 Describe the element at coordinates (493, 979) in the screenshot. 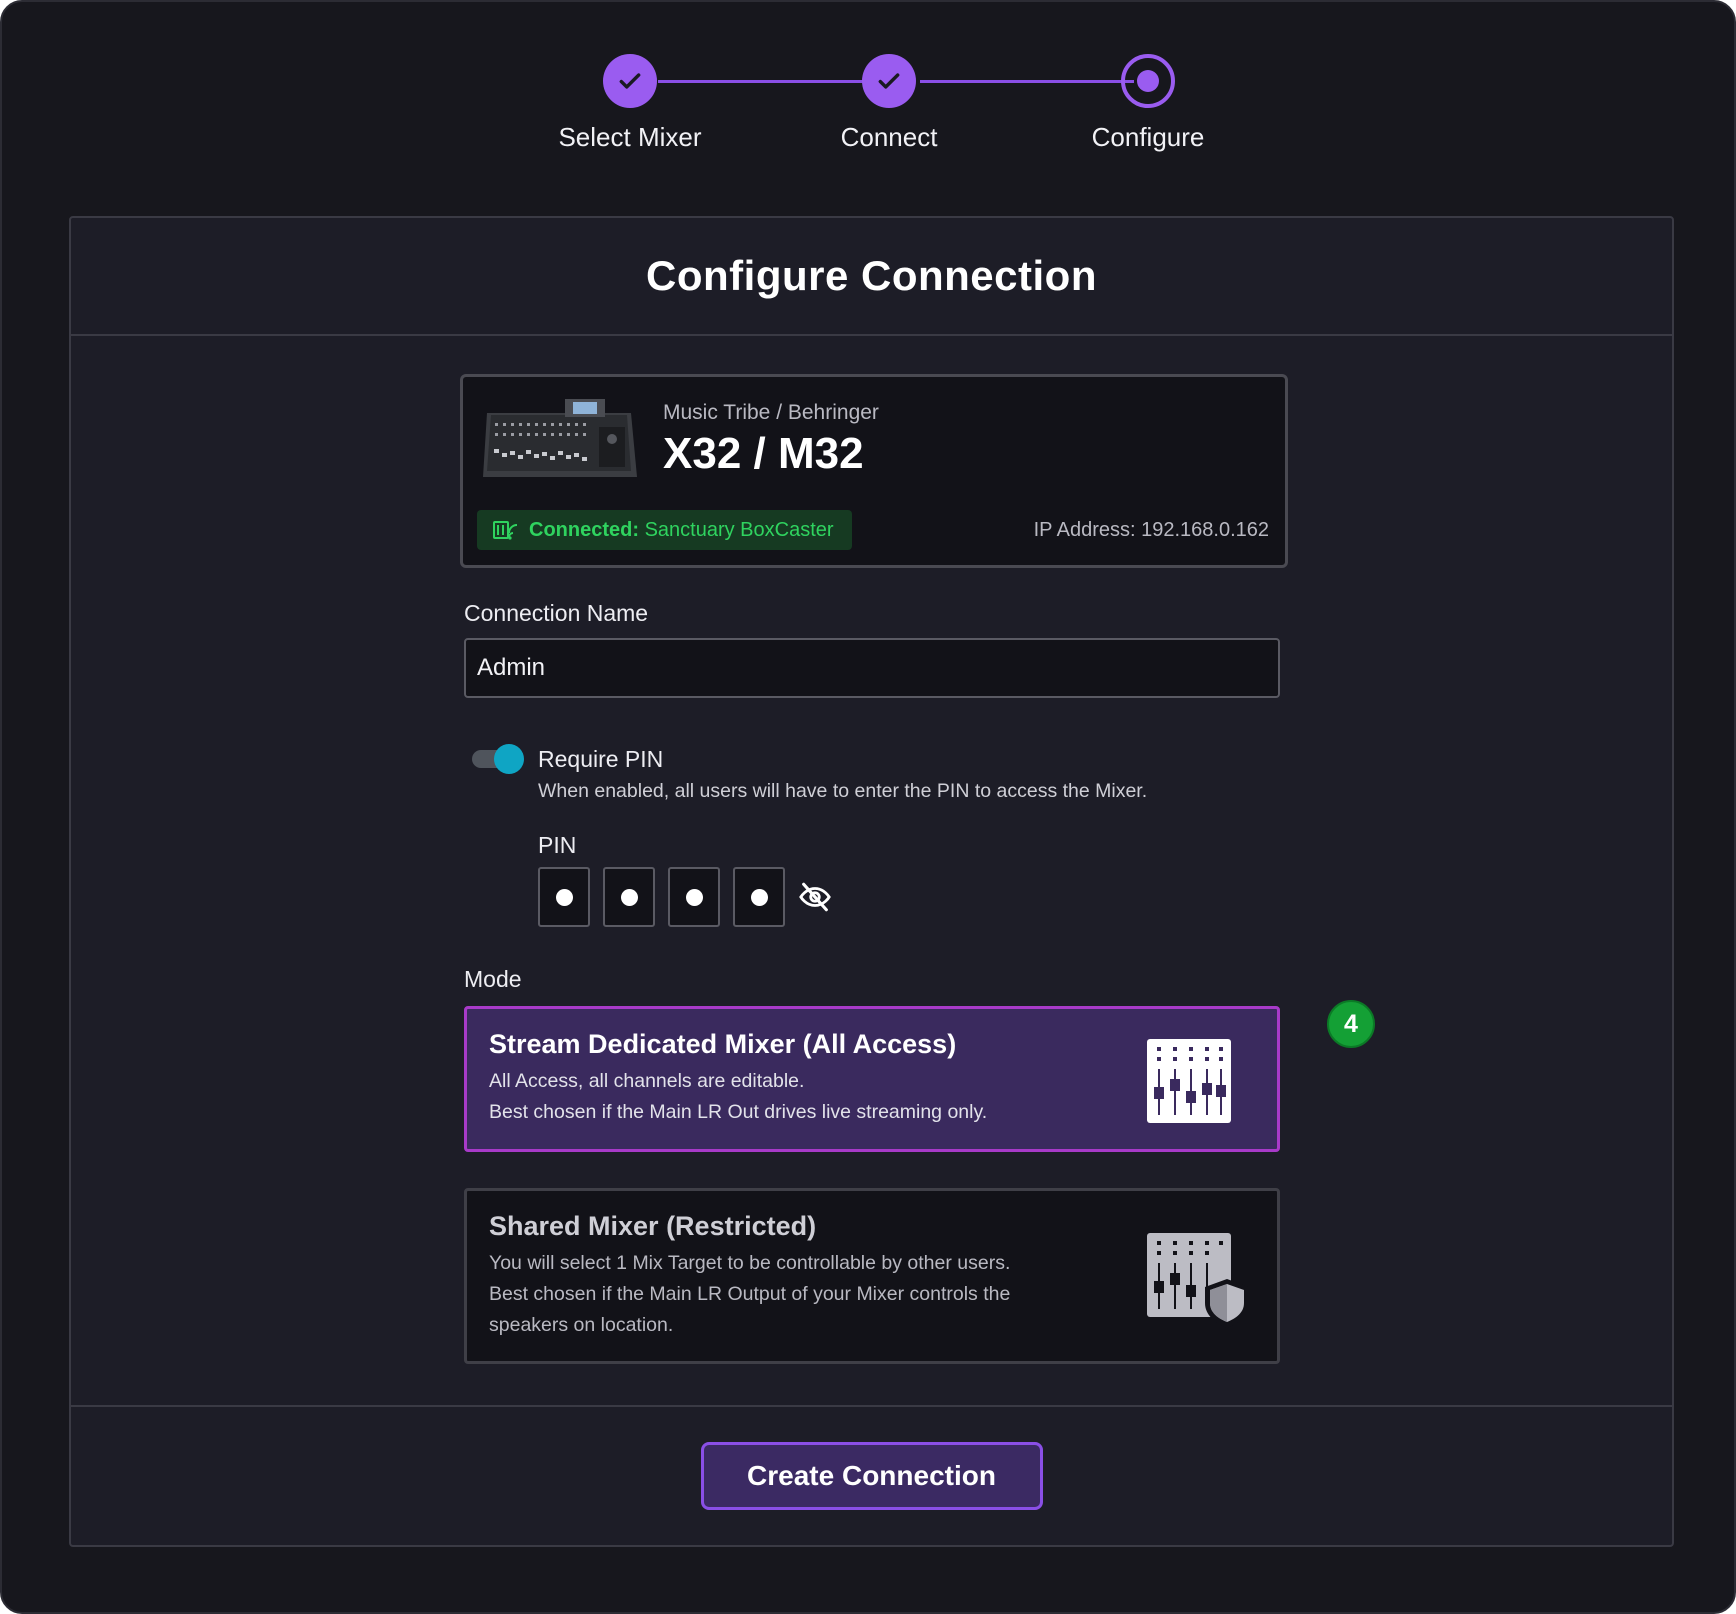

I see `mode-label: Mode` at that location.